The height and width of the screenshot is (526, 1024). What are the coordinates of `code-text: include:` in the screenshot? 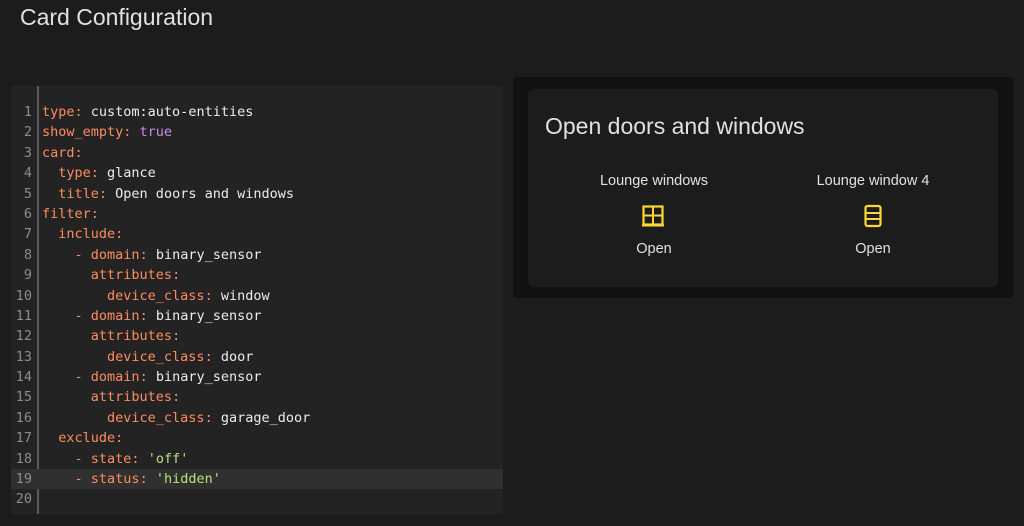 It's located at (91, 234).